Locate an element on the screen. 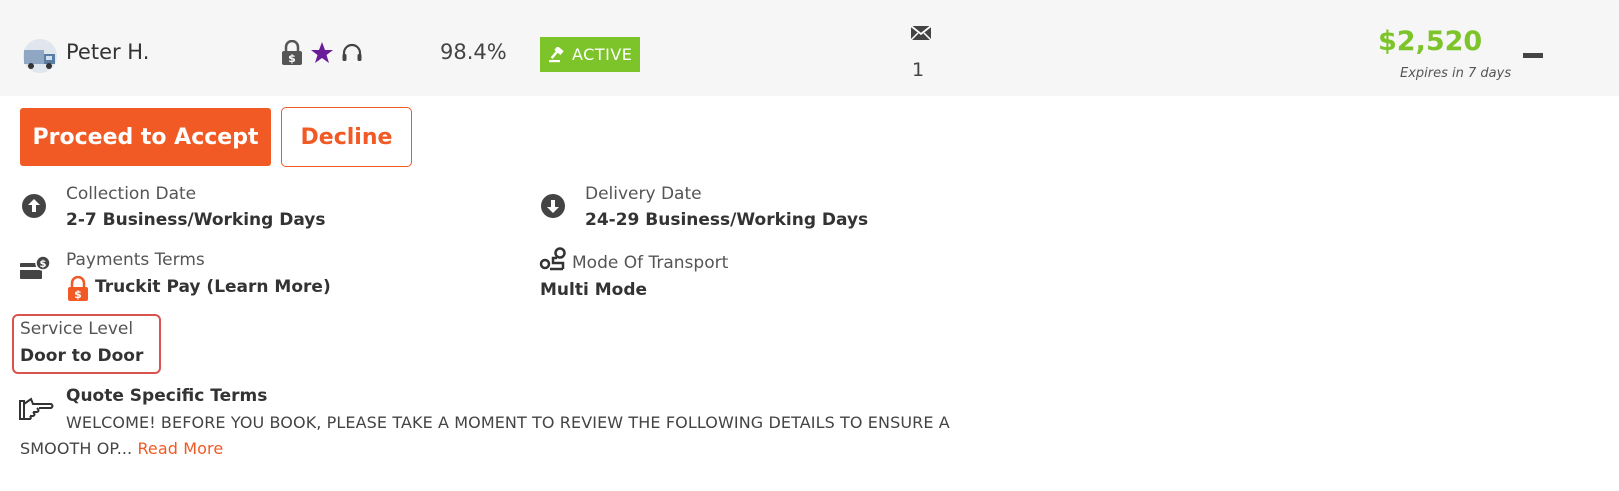 Image resolution: width=1619 pixels, height=491 pixels. carrier-badges: $ is located at coordinates (322, 53).